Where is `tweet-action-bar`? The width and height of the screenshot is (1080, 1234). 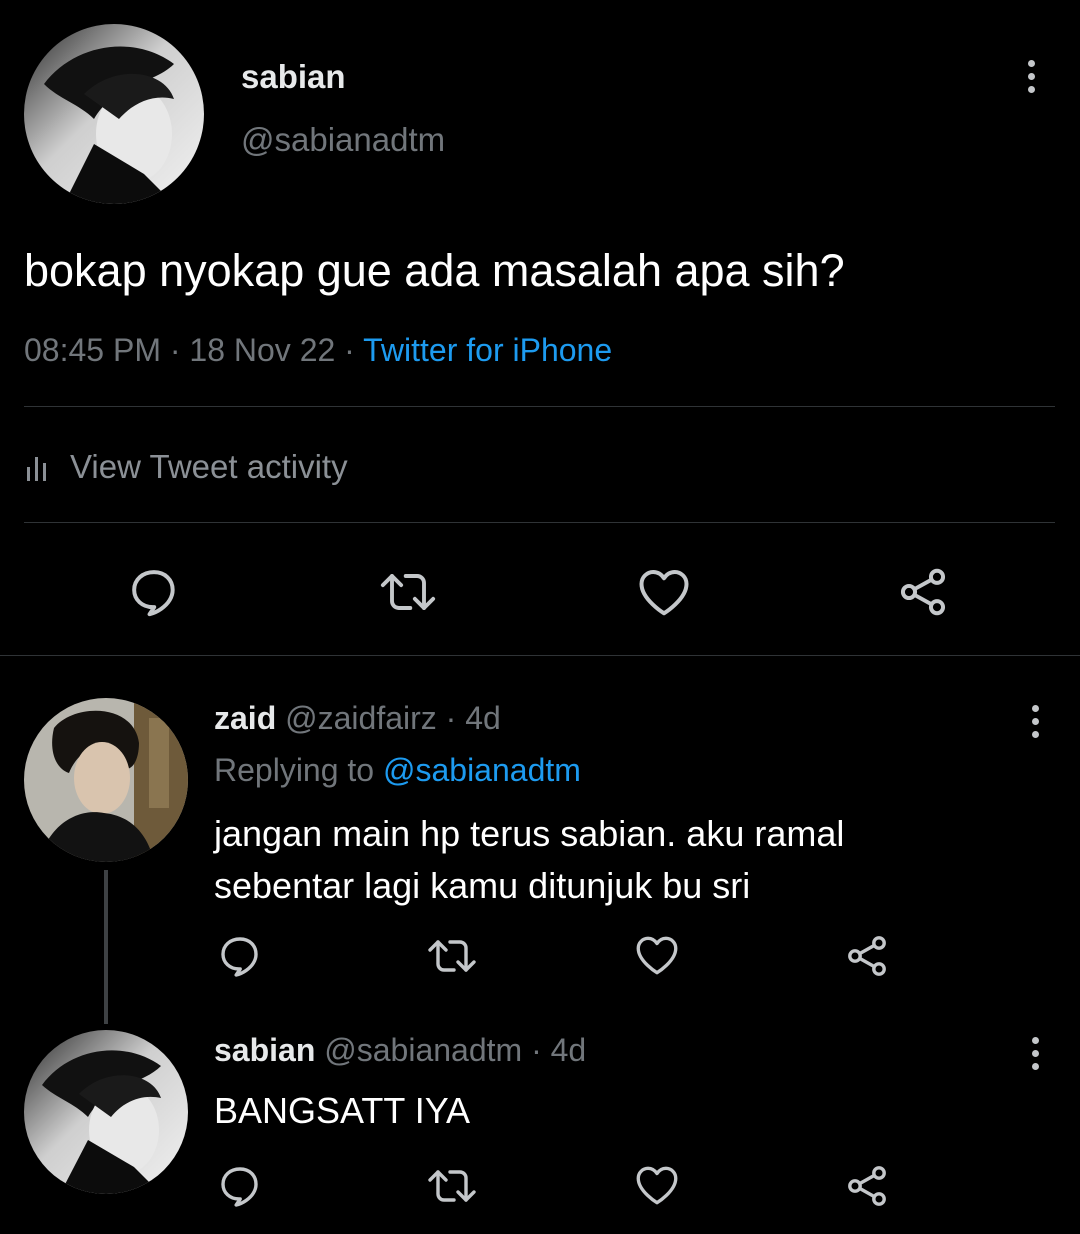
tweet-action-bar is located at coordinates (540, 592).